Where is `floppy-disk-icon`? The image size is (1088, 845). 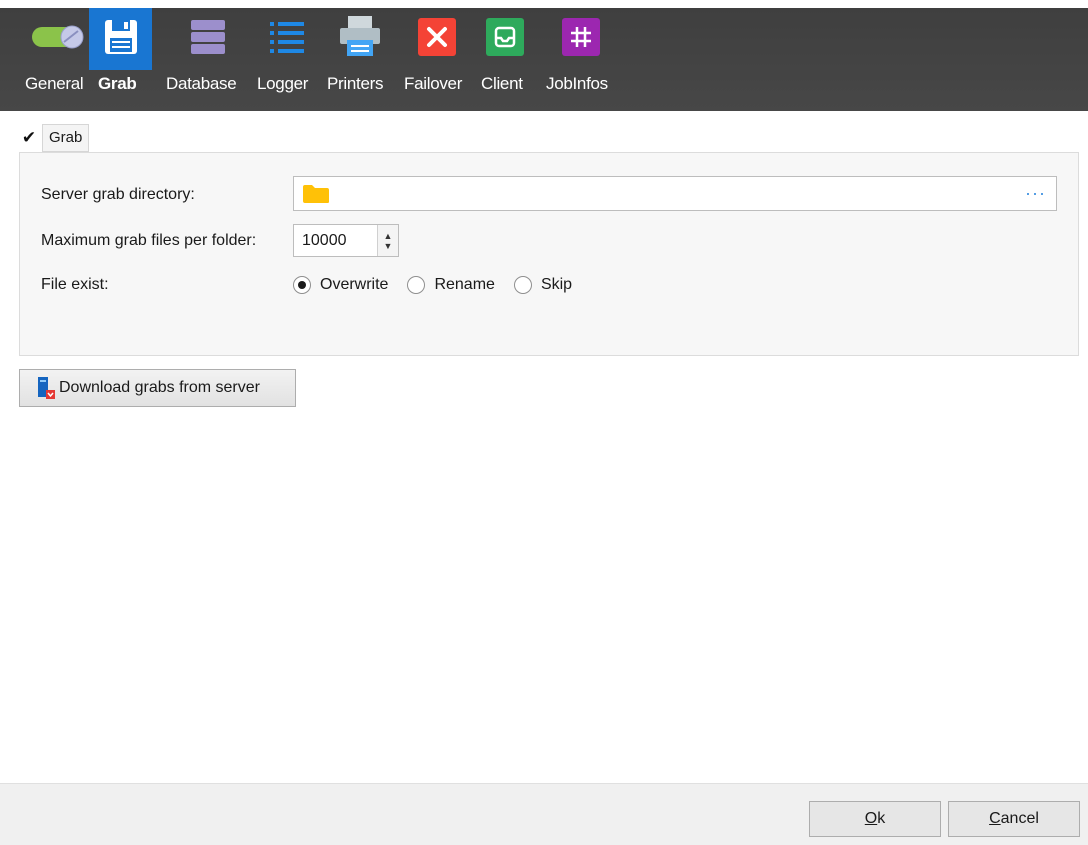 floppy-disk-icon is located at coordinates (121, 39).